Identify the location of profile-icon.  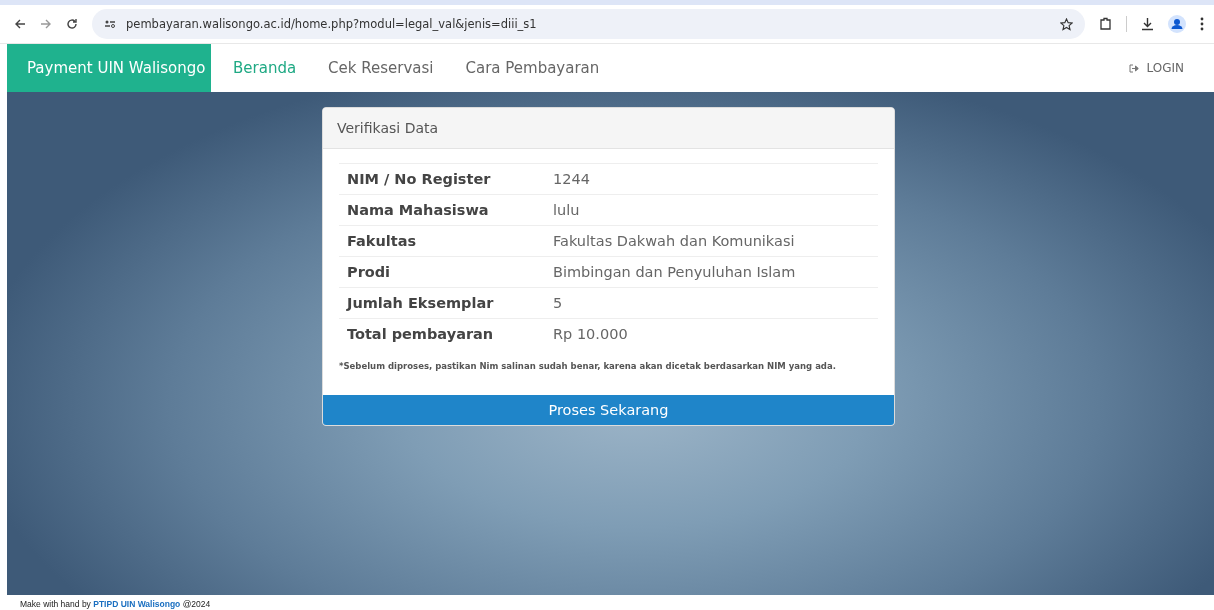
(1177, 24).